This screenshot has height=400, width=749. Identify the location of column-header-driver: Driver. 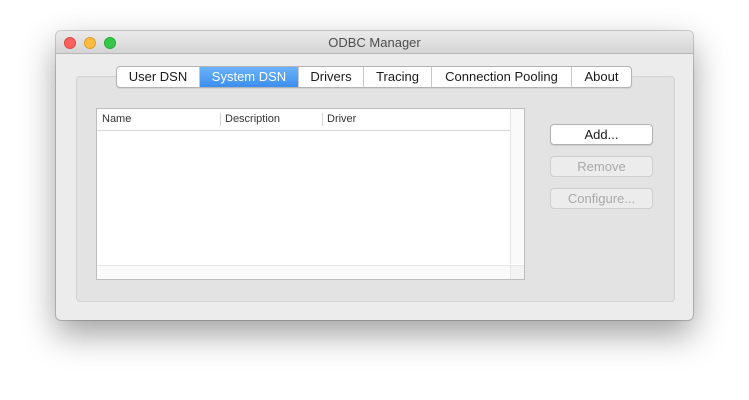
(416, 119).